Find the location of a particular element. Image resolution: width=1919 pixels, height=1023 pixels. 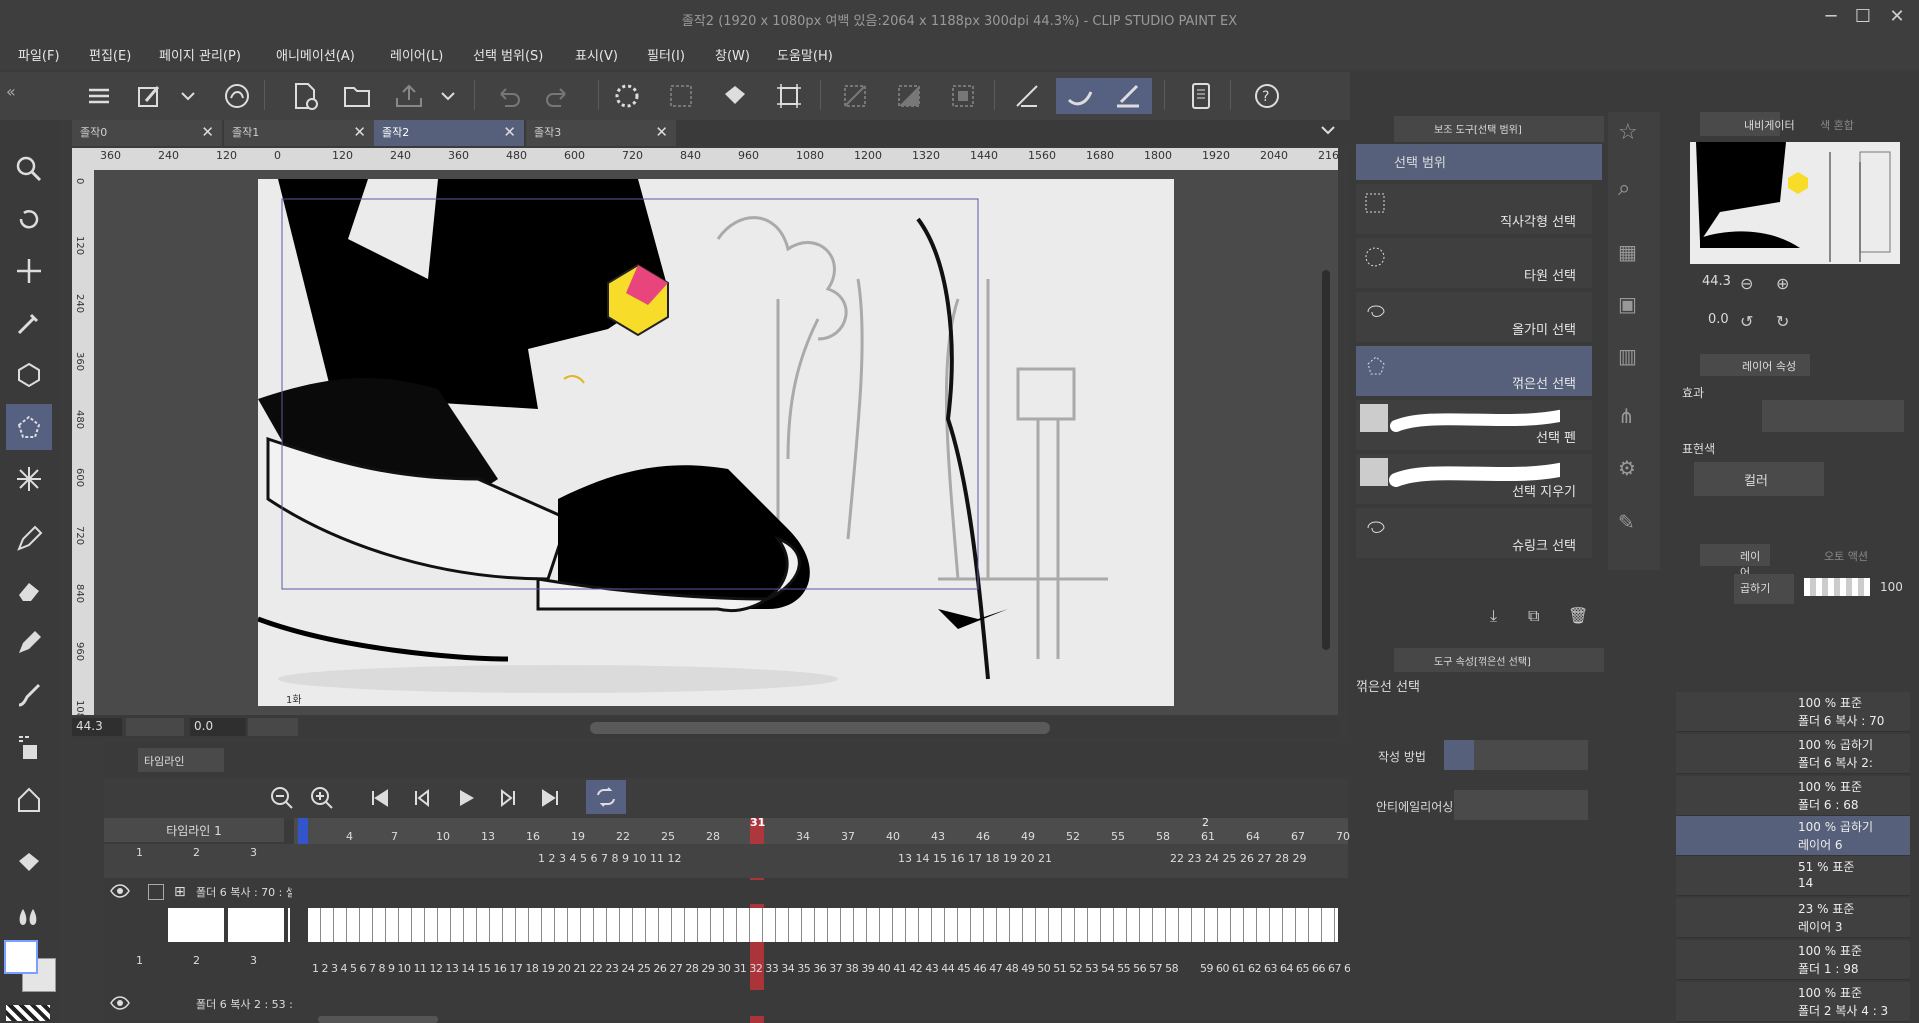

vertical-scrollbar is located at coordinates (1326, 460).